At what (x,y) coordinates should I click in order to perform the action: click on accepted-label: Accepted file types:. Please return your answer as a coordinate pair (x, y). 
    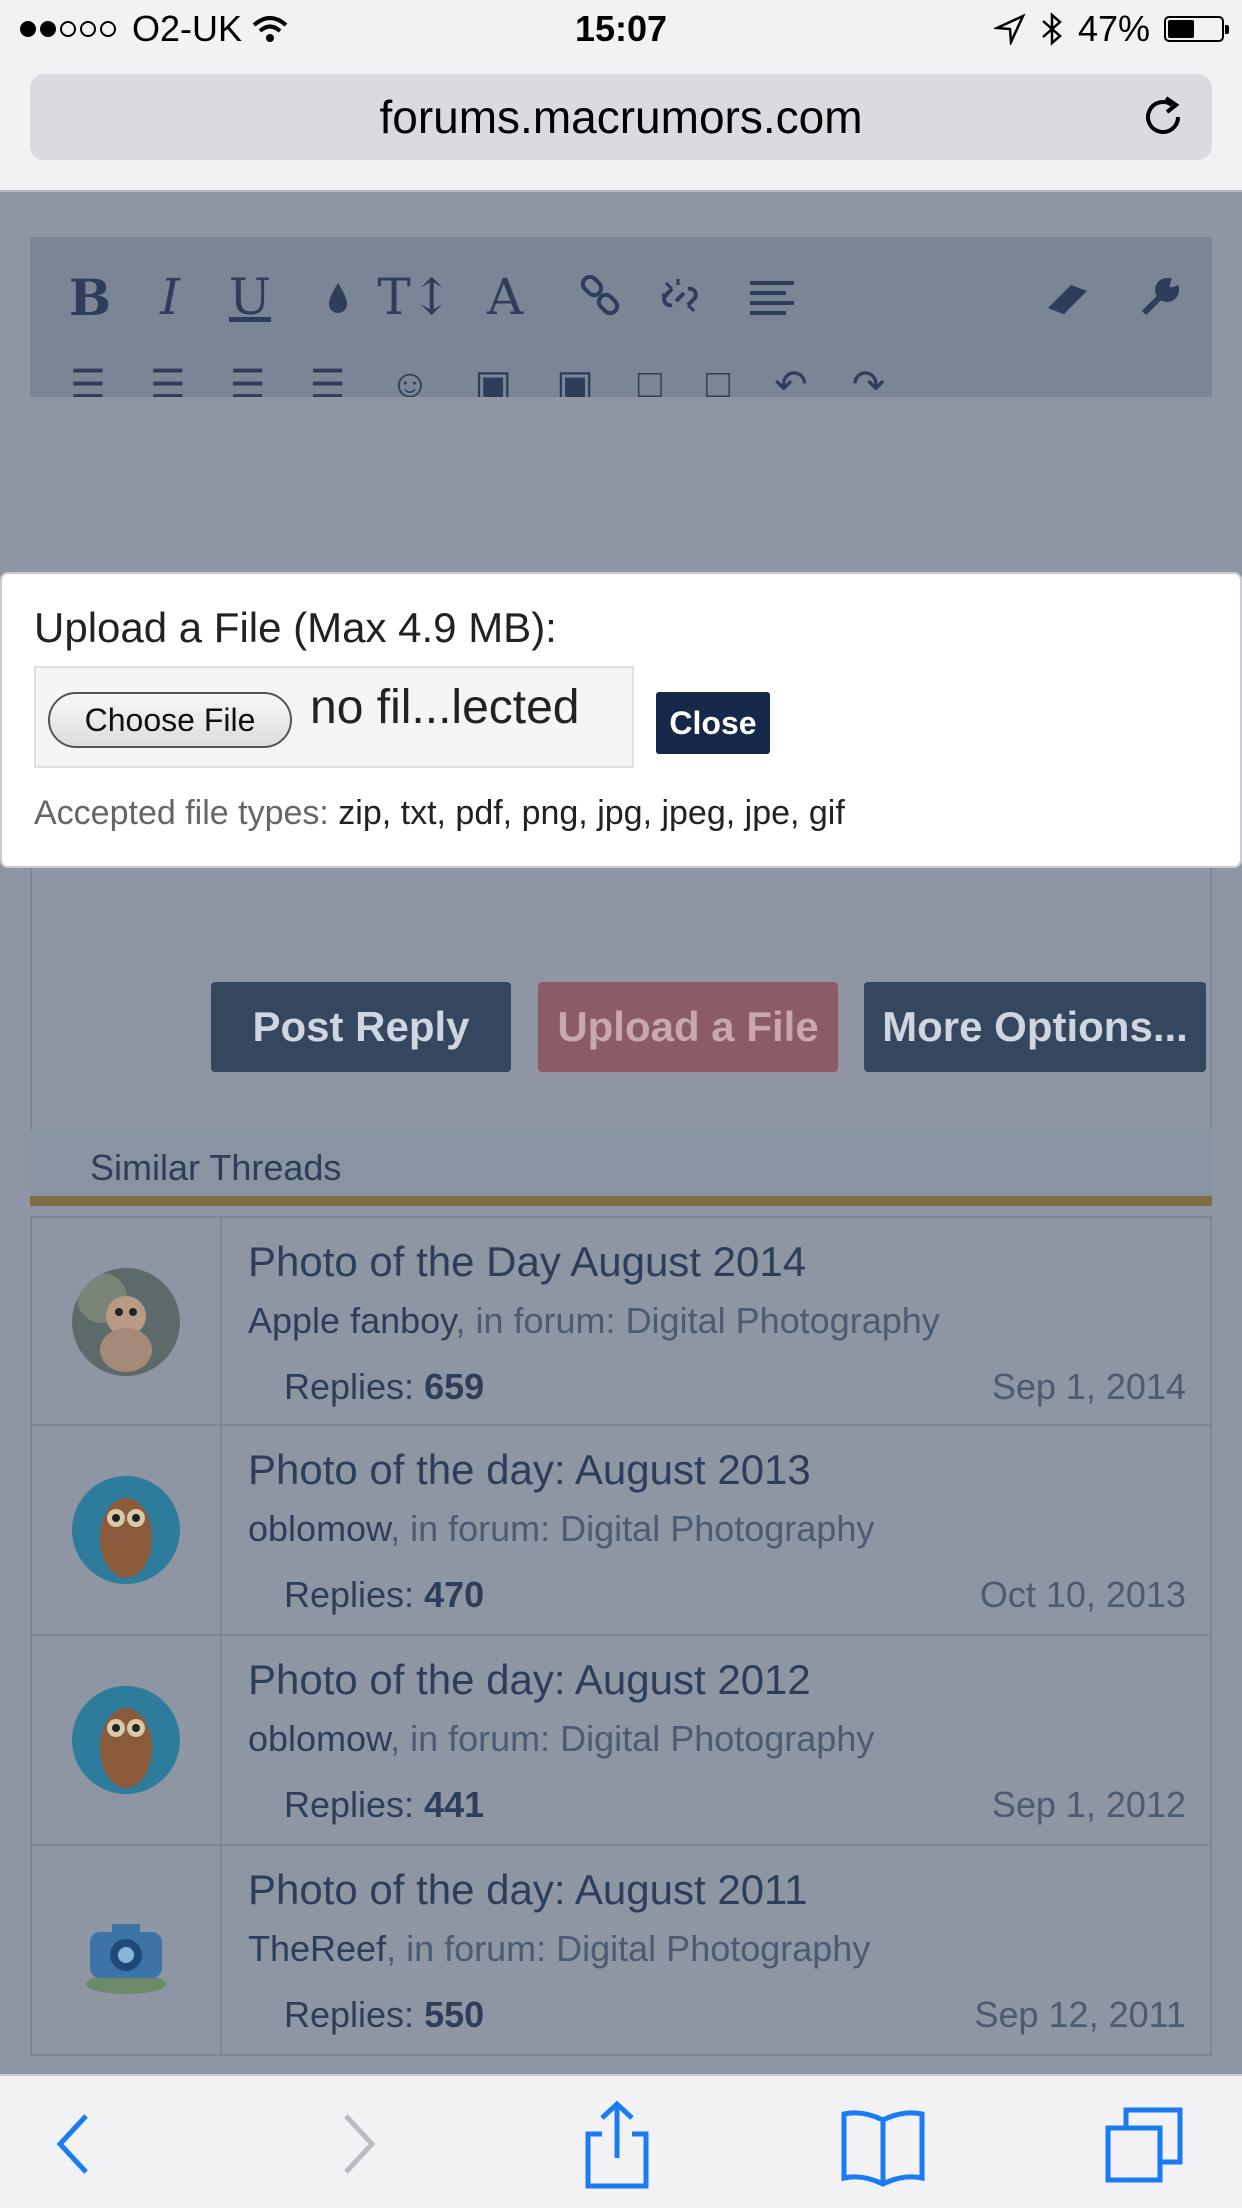
    Looking at the image, I should click on (181, 813).